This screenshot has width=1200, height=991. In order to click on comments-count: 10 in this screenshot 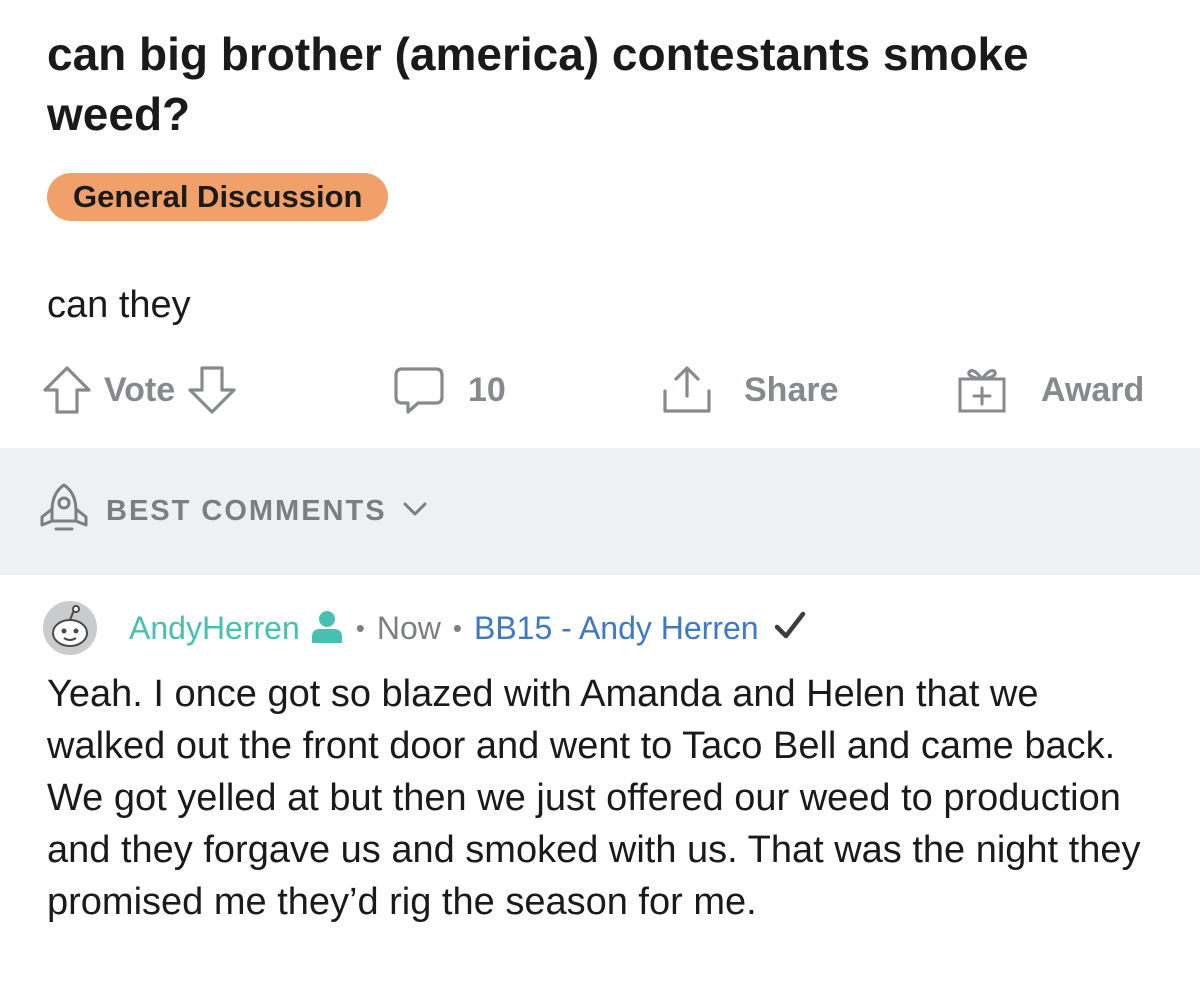, I will do `click(487, 390)`.